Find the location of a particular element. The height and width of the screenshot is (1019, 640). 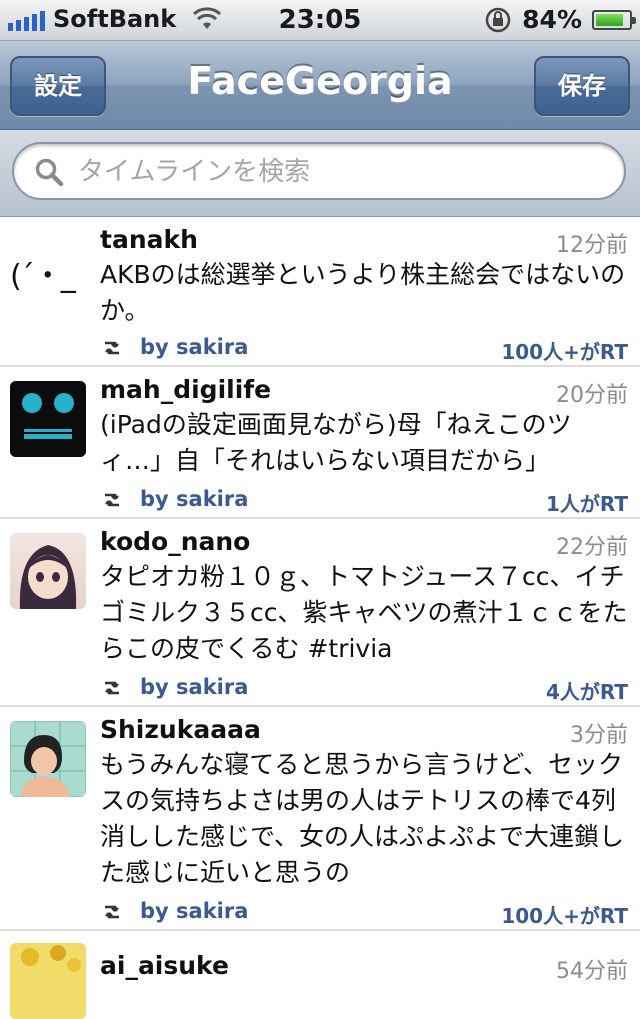

tweet-username: tanakh is located at coordinates (149, 239).